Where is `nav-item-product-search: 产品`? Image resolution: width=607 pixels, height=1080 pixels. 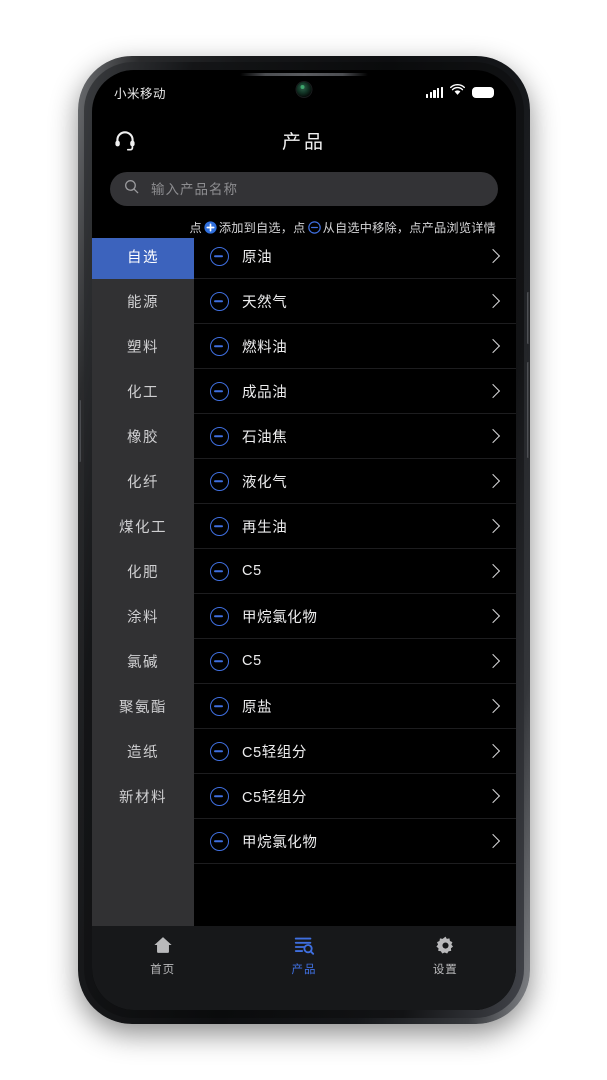
nav-item-product-search: 产品 is located at coordinates (303, 955).